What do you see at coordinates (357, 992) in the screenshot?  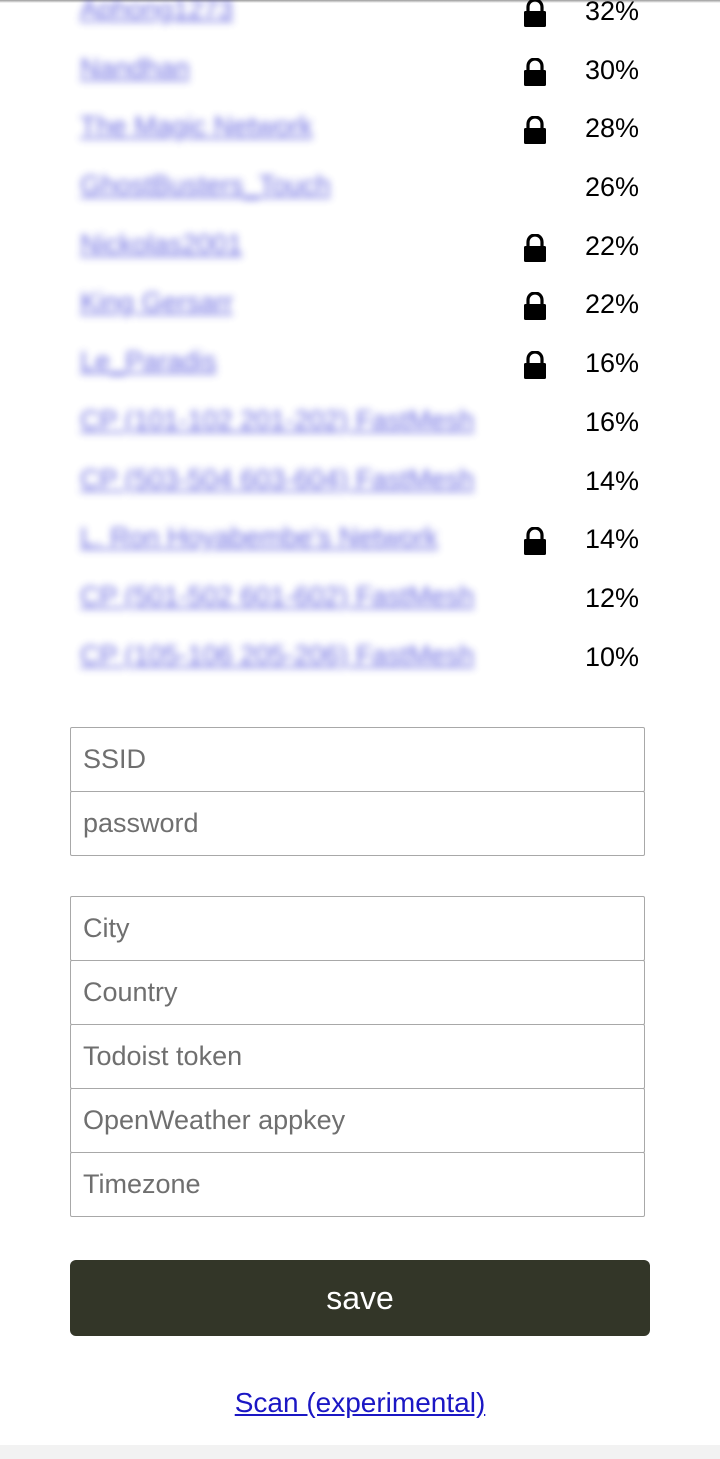 I see `country-input` at bounding box center [357, 992].